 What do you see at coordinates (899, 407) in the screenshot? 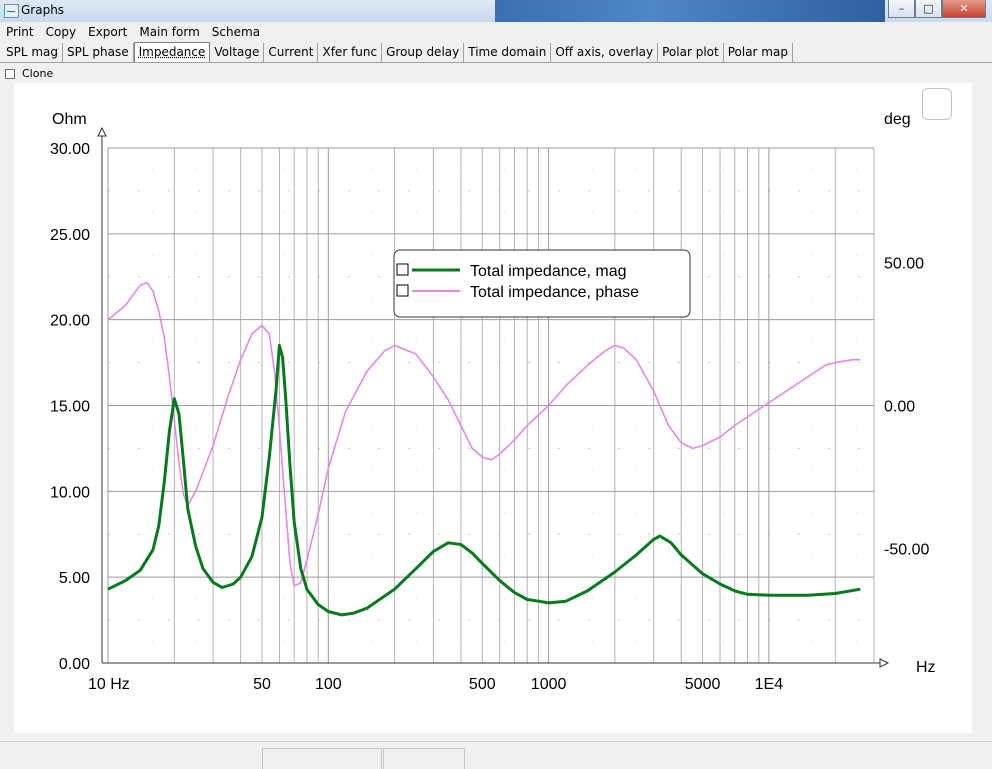
I see `y-tick-label-right: 0.00` at bounding box center [899, 407].